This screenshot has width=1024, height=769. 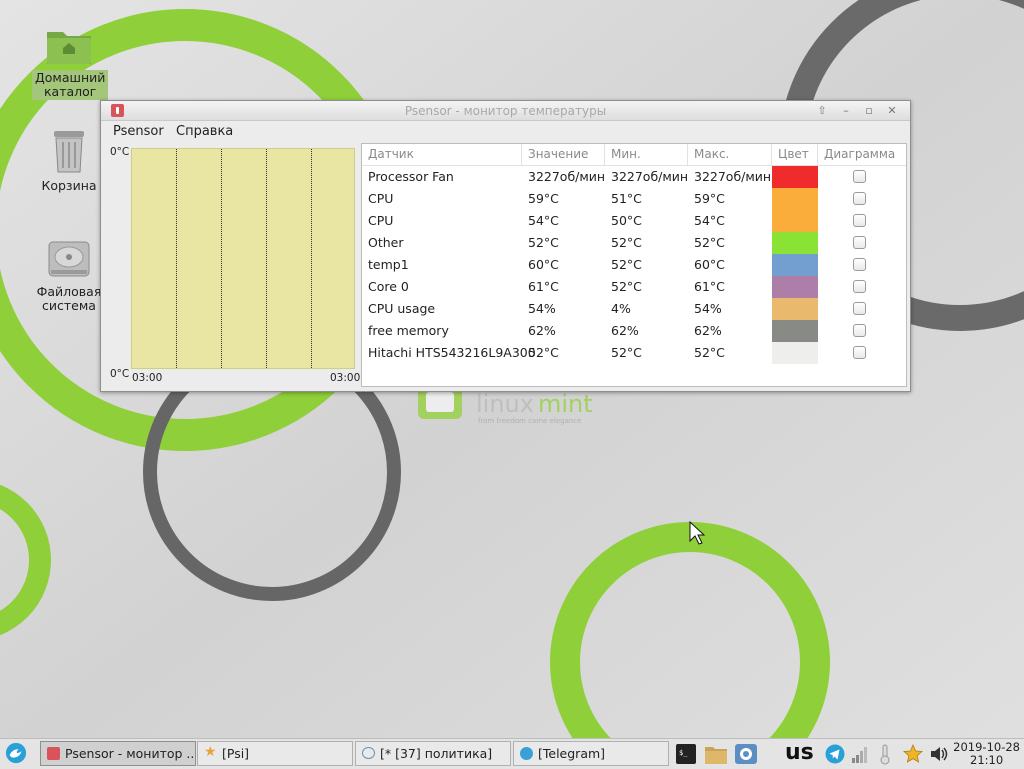 I want to click on cell-sensor: Processor Fan, so click(x=411, y=176).